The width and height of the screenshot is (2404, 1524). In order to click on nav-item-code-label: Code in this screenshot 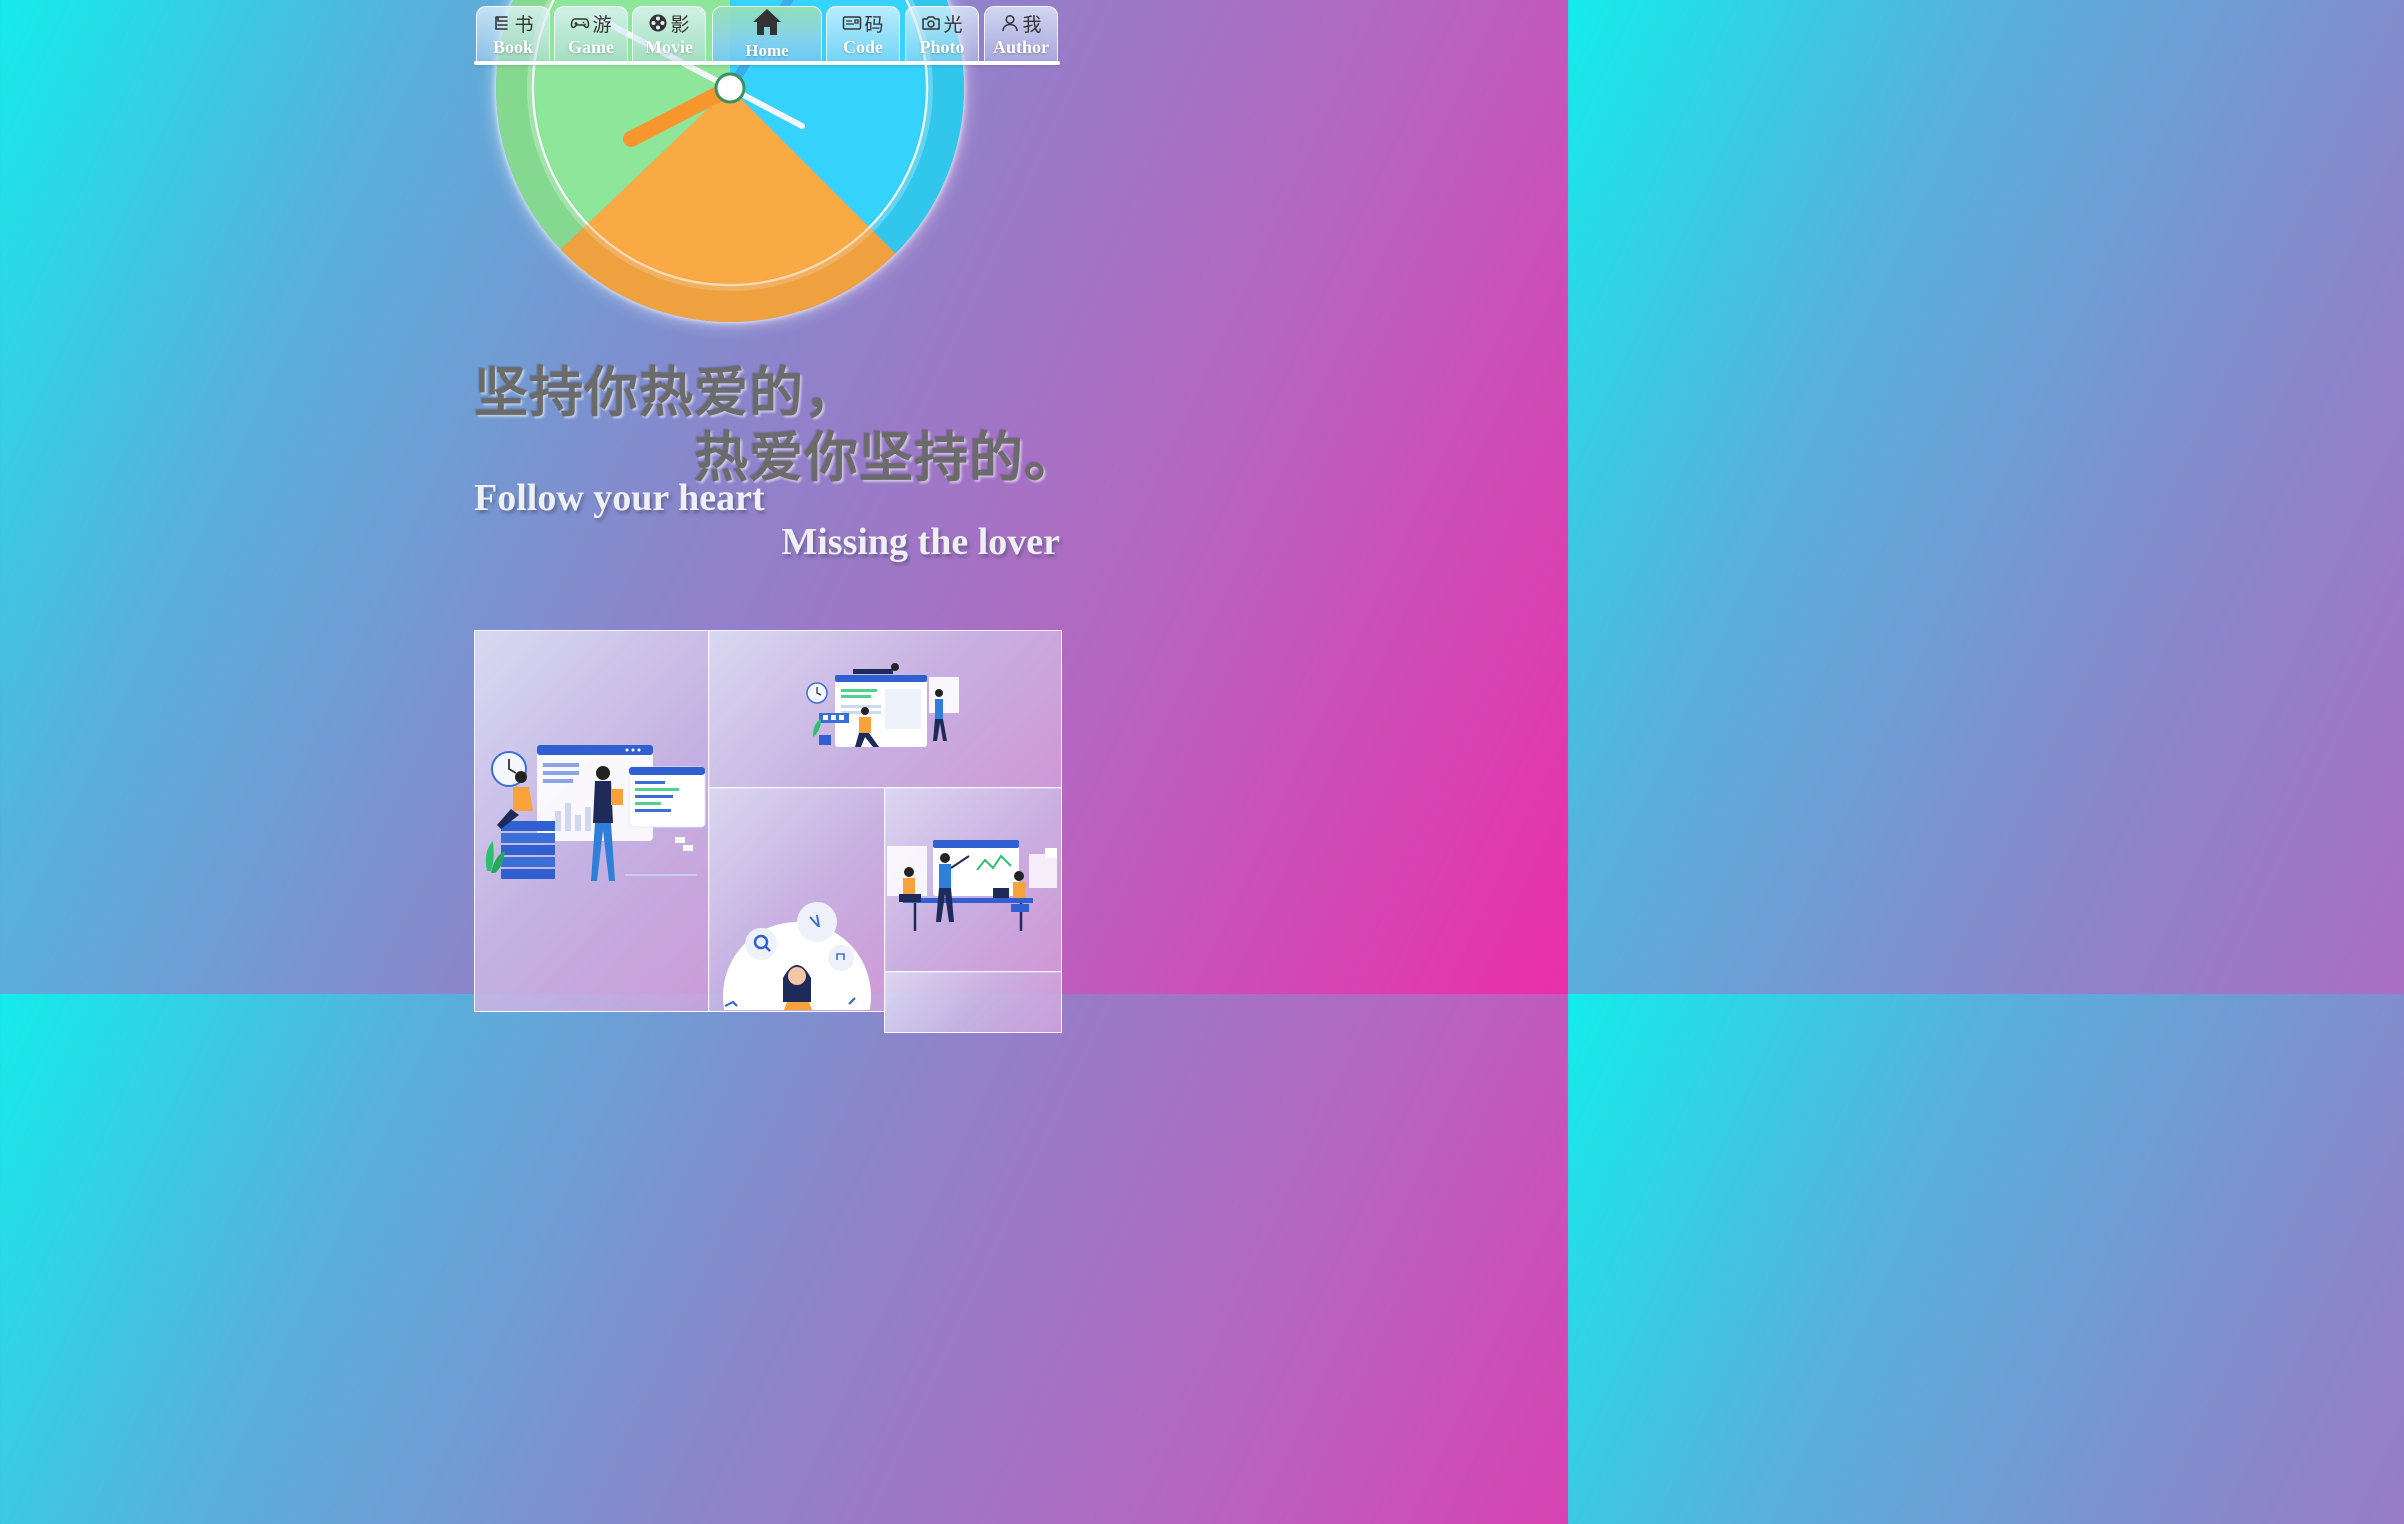, I will do `click(863, 47)`.